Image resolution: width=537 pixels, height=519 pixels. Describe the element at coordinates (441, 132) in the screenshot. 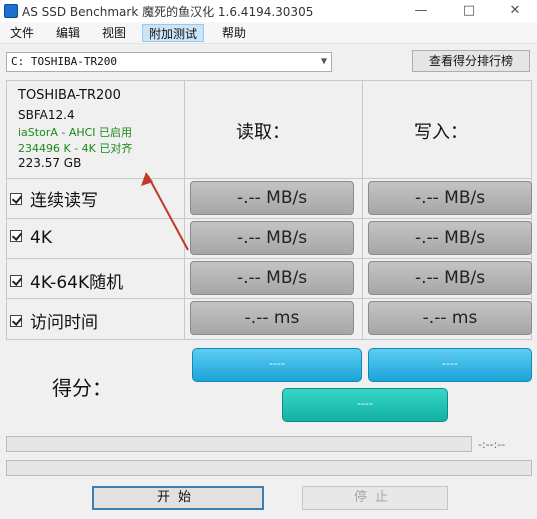

I see `write-column-heading: 写入：` at that location.